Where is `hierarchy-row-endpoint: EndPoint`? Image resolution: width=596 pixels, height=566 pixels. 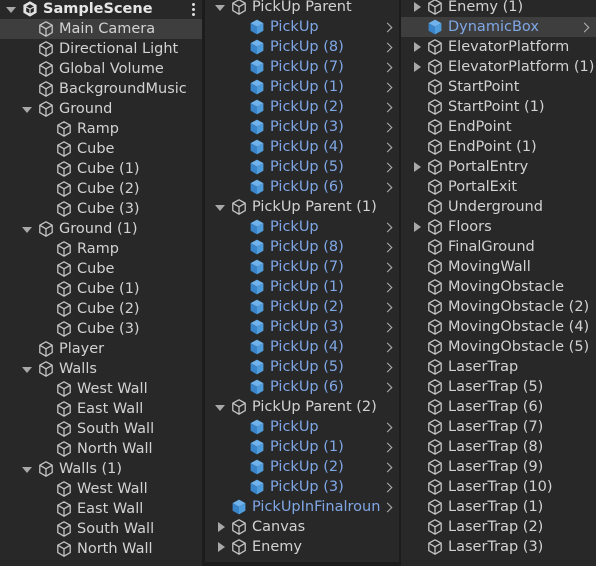
hierarchy-row-endpoint: EndPoint is located at coordinates (498, 127).